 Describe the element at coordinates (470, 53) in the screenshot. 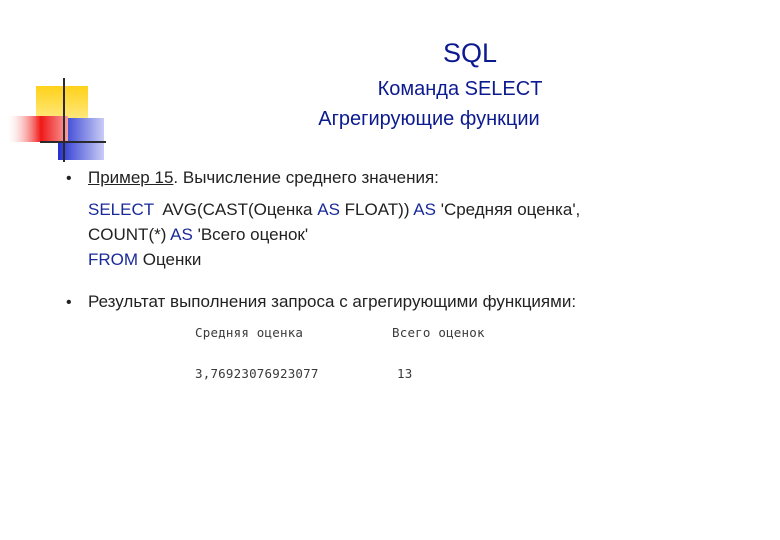

I see `title-main: SQL` at that location.